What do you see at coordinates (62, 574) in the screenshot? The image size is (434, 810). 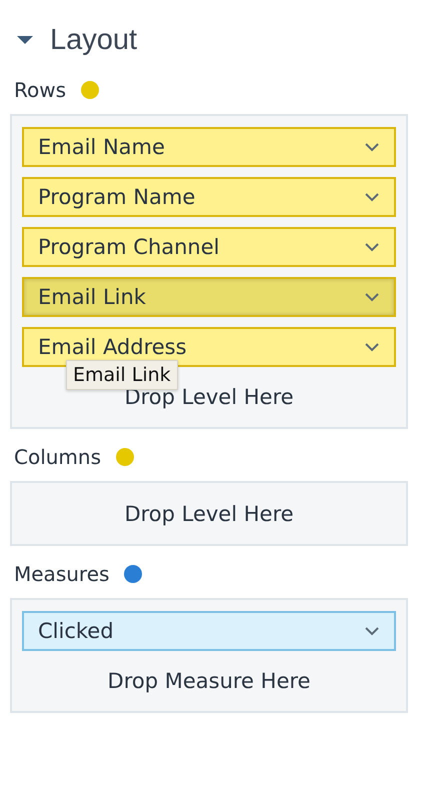 I see `drop-zone-label: Measures` at bounding box center [62, 574].